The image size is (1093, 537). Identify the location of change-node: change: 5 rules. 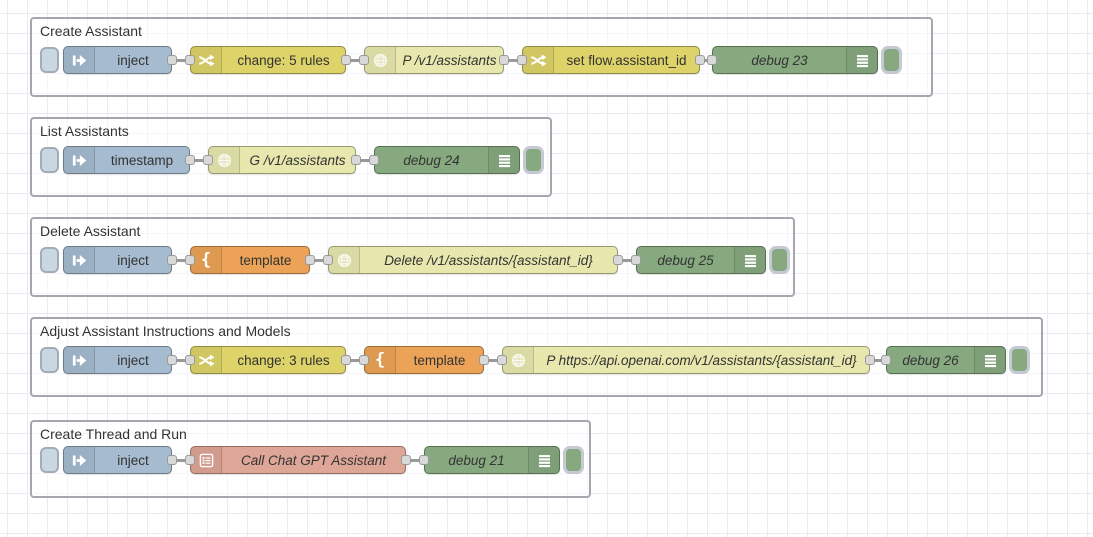
(268, 60).